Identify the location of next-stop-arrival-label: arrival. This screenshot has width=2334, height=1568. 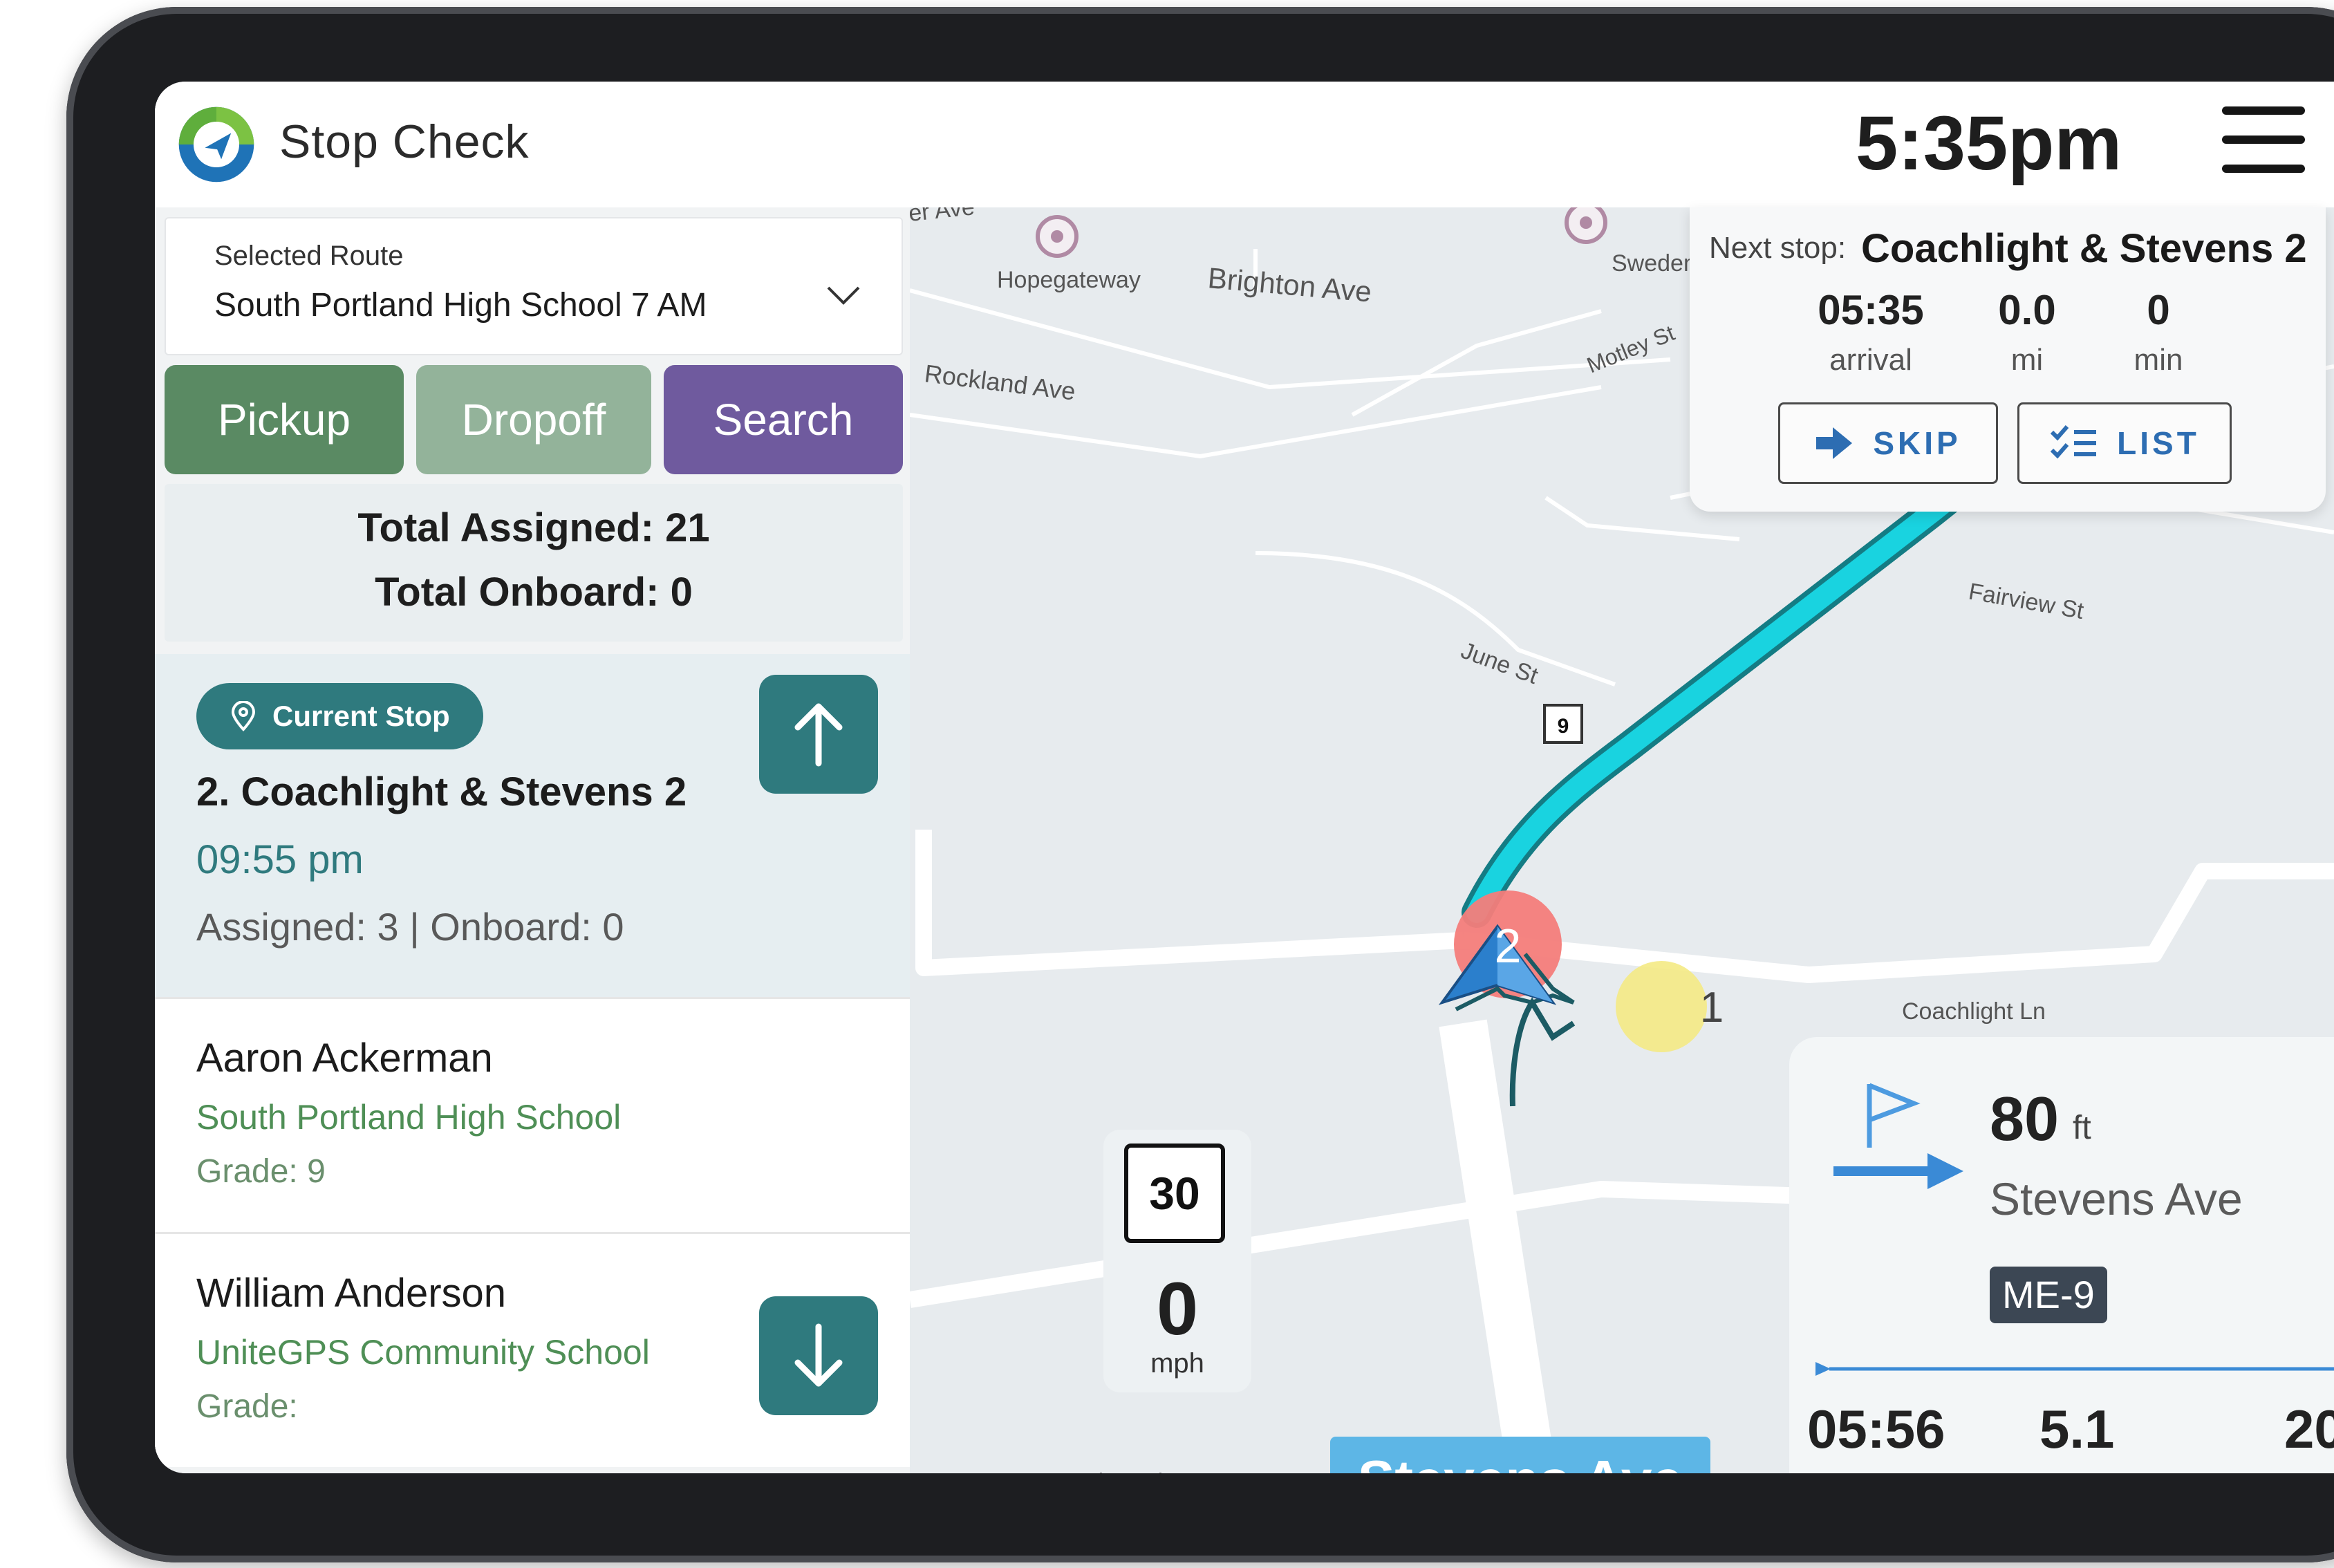
(1870, 360).